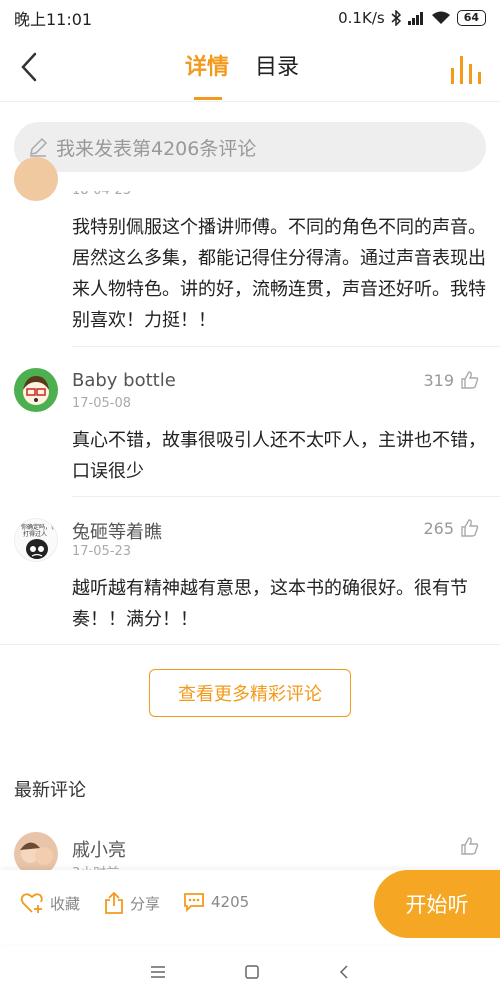 Image resolution: width=500 pixels, height=1000 pixels. What do you see at coordinates (117, 531) in the screenshot?
I see `comment-username: 兔砸等着瞧` at bounding box center [117, 531].